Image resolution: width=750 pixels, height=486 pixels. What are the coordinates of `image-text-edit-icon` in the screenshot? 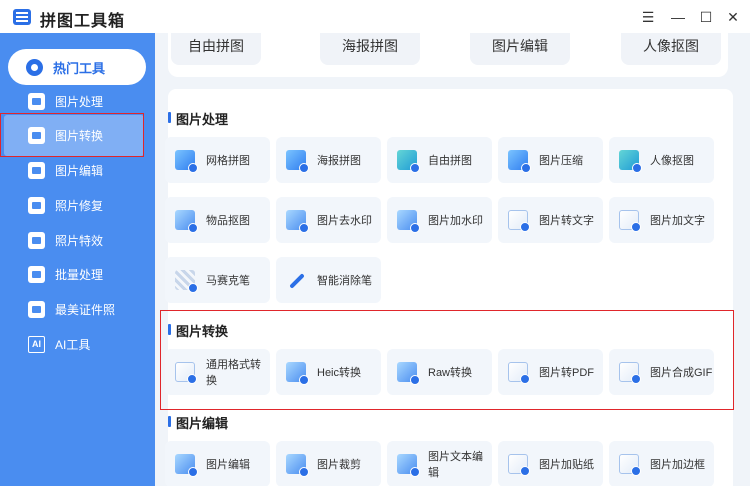 It's located at (408, 465).